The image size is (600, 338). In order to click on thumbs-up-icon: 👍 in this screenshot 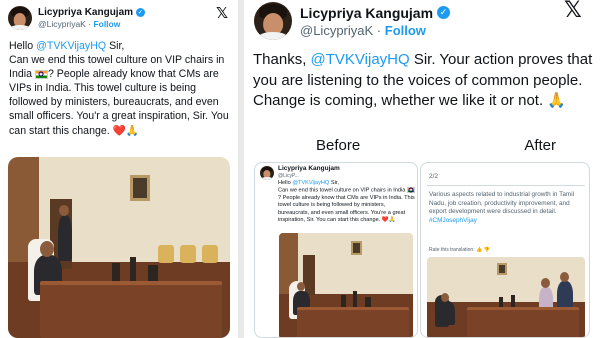, I will do `click(479, 250)`.